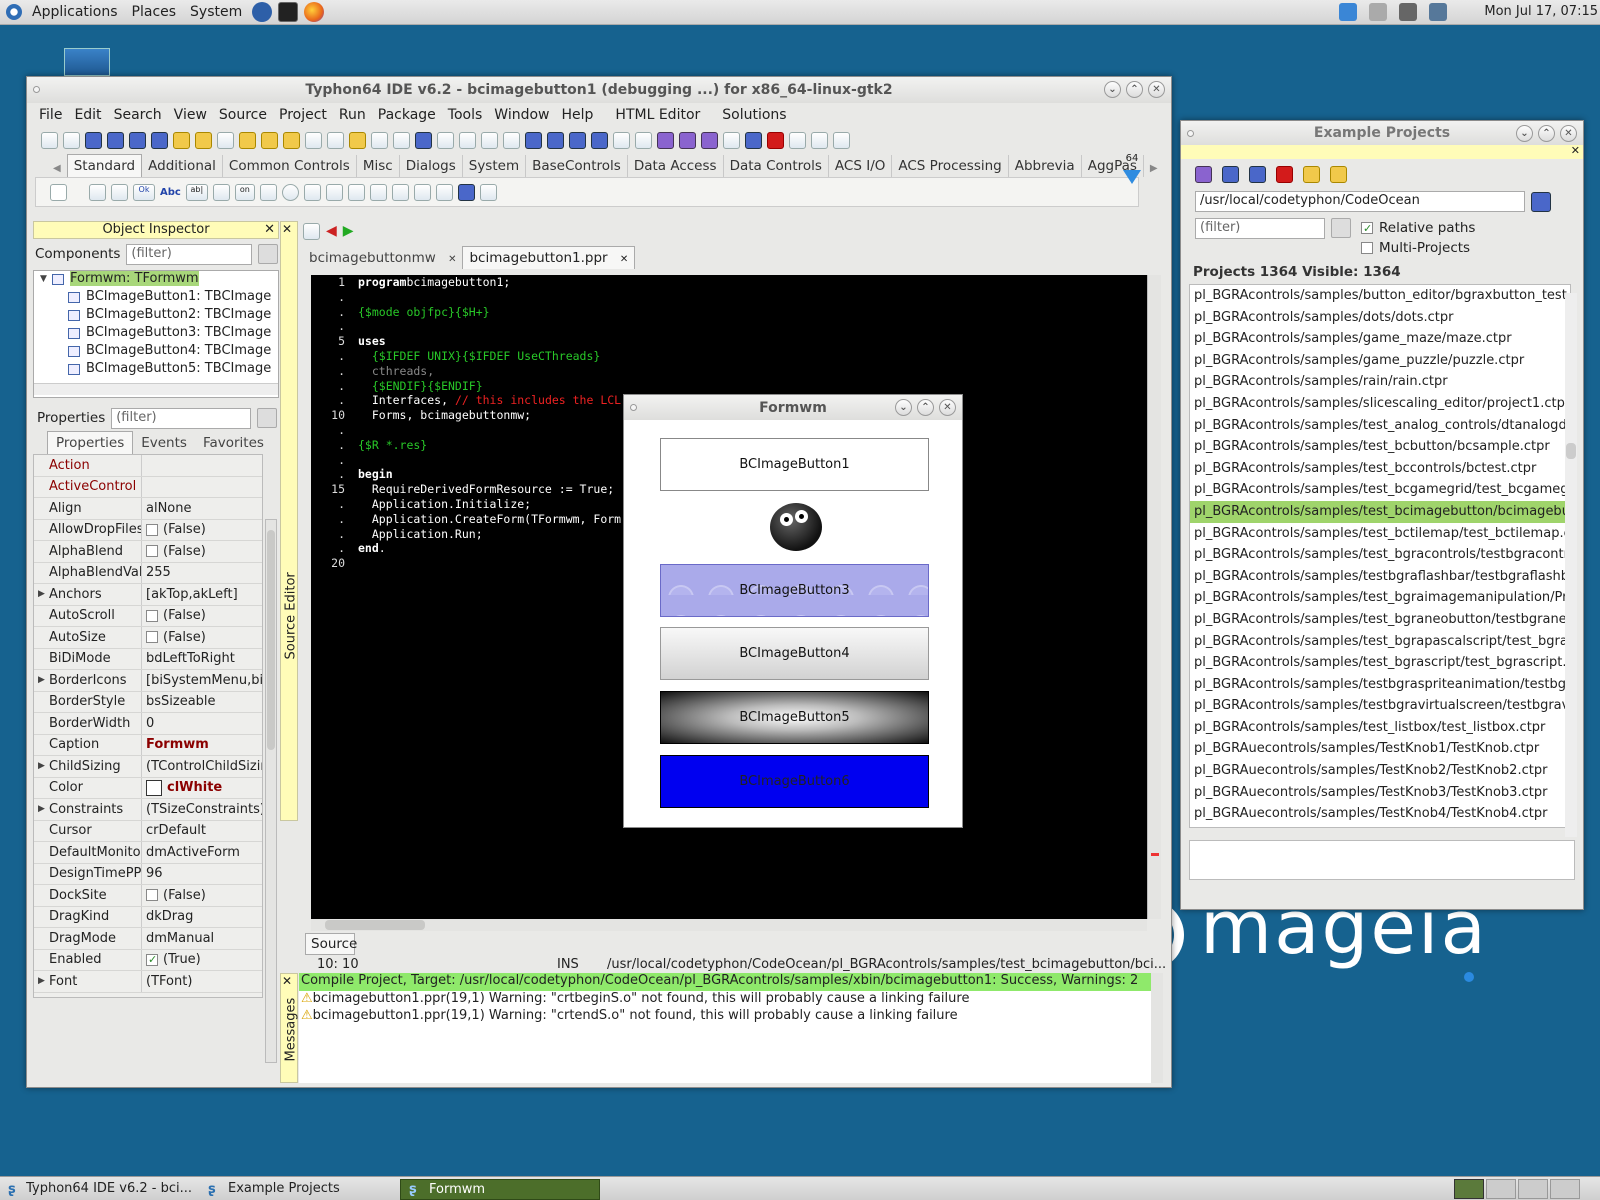 The width and height of the screenshot is (1600, 1200). Describe the element at coordinates (313, 140) in the screenshot. I see `view-forms-icon` at that location.